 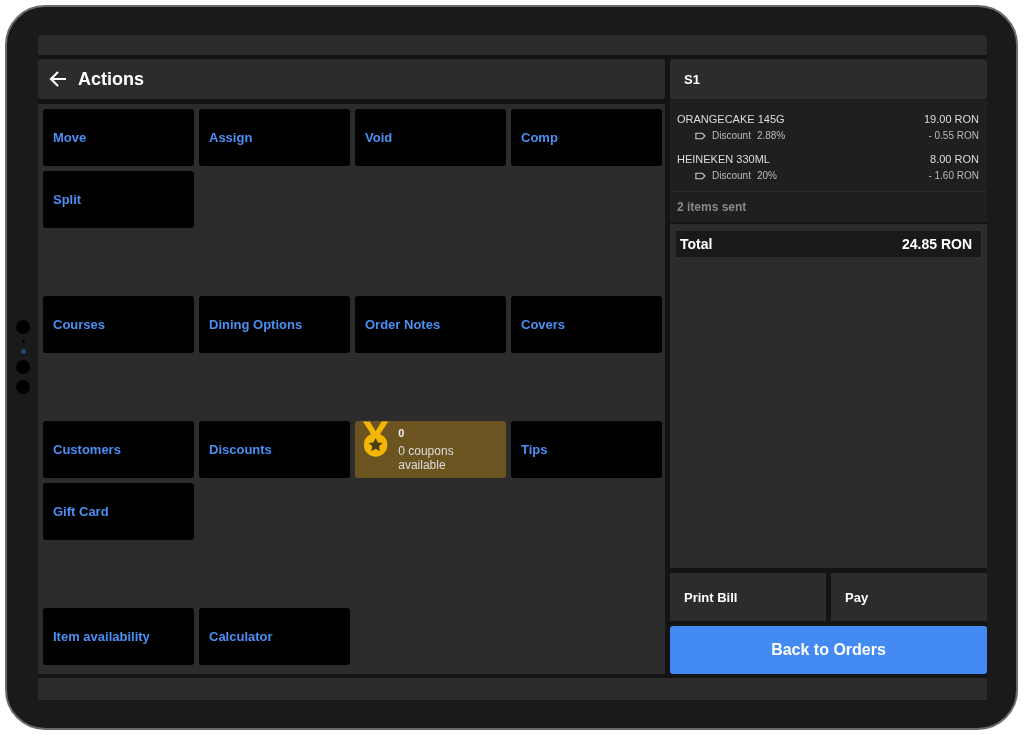 I want to click on action-button: Calculator, so click(x=274, y=636).